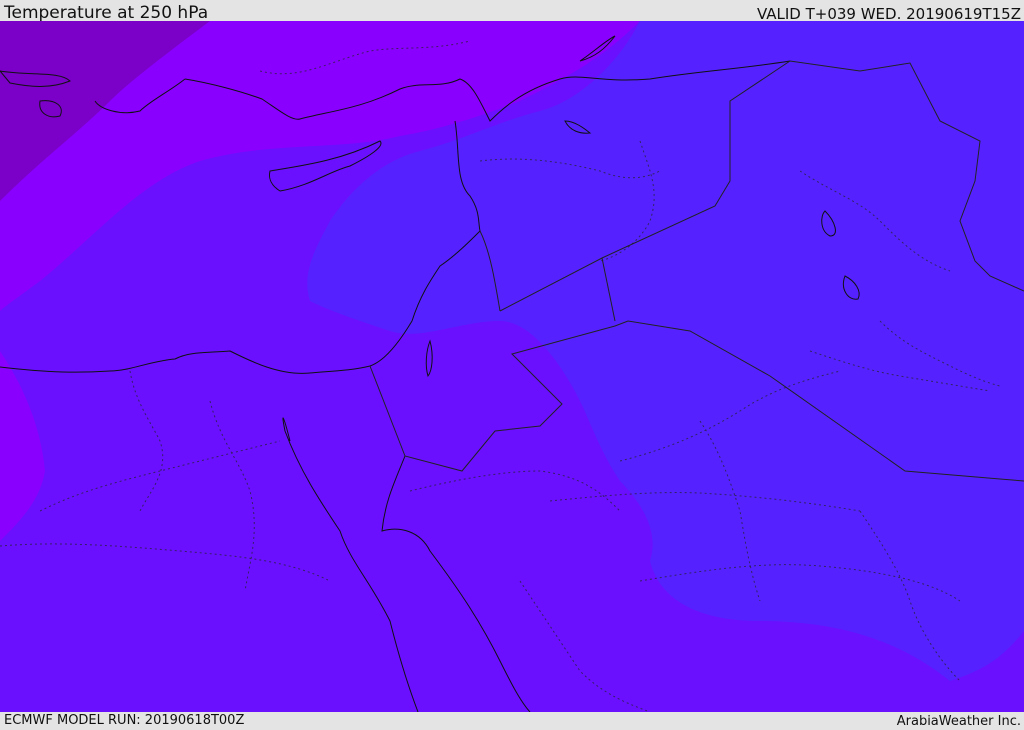 This screenshot has width=1024, height=730. Describe the element at coordinates (106, 13) in the screenshot. I see `map-title: Temperature at 250 hPa` at that location.